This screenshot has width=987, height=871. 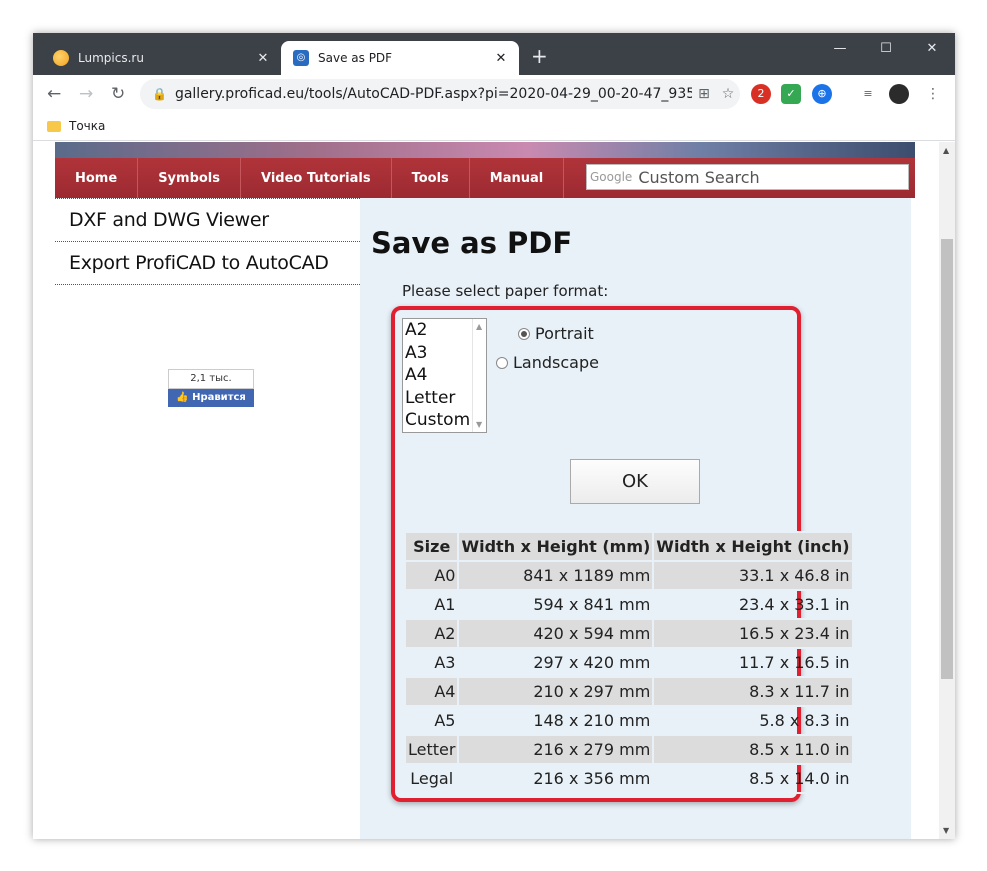 What do you see at coordinates (61, 58) in the screenshot?
I see `lumpics-favicon-icon` at bounding box center [61, 58].